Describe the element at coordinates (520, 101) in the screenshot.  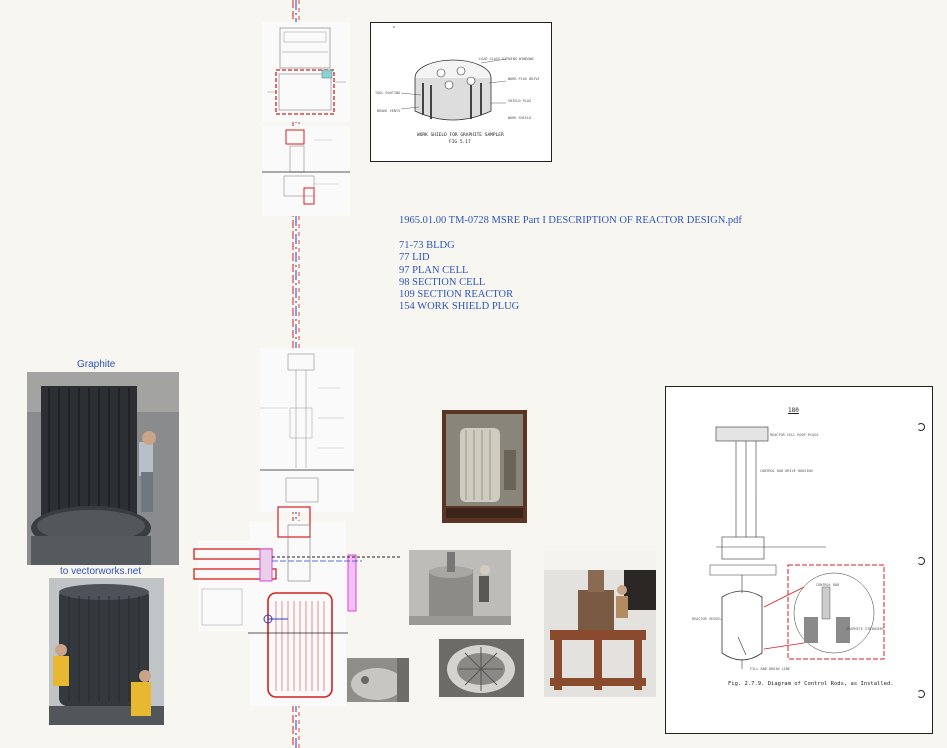
I see `work-shield-label: SHIELD PLUG` at that location.